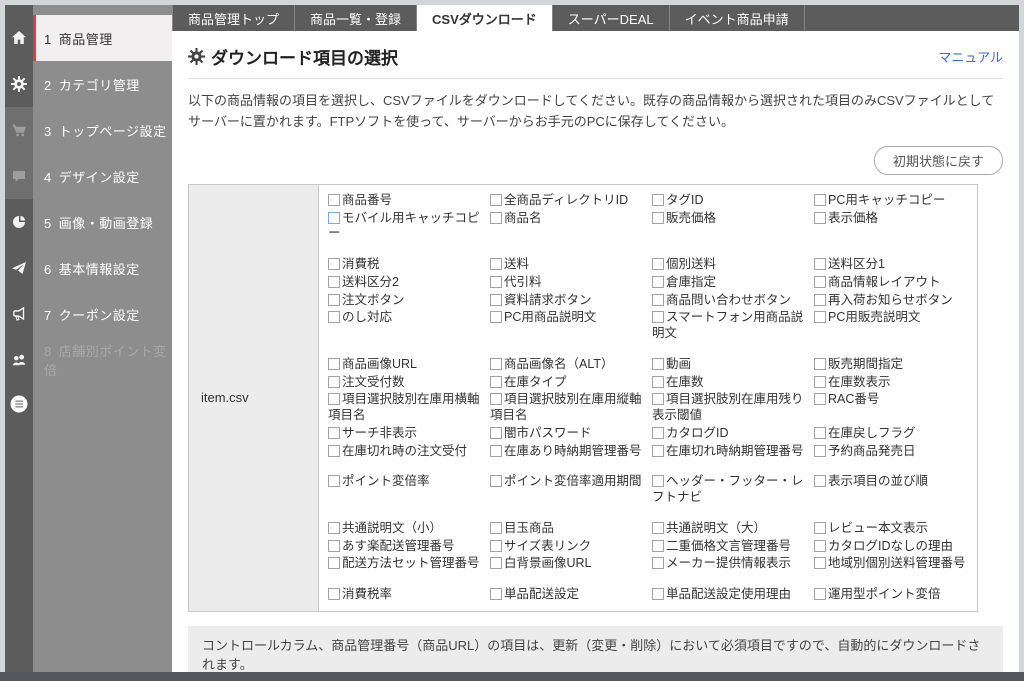 The width and height of the screenshot is (1024, 681). What do you see at coordinates (892, 283) in the screenshot?
I see `csv-item-checkbox: 商品情報レイアウト` at bounding box center [892, 283].